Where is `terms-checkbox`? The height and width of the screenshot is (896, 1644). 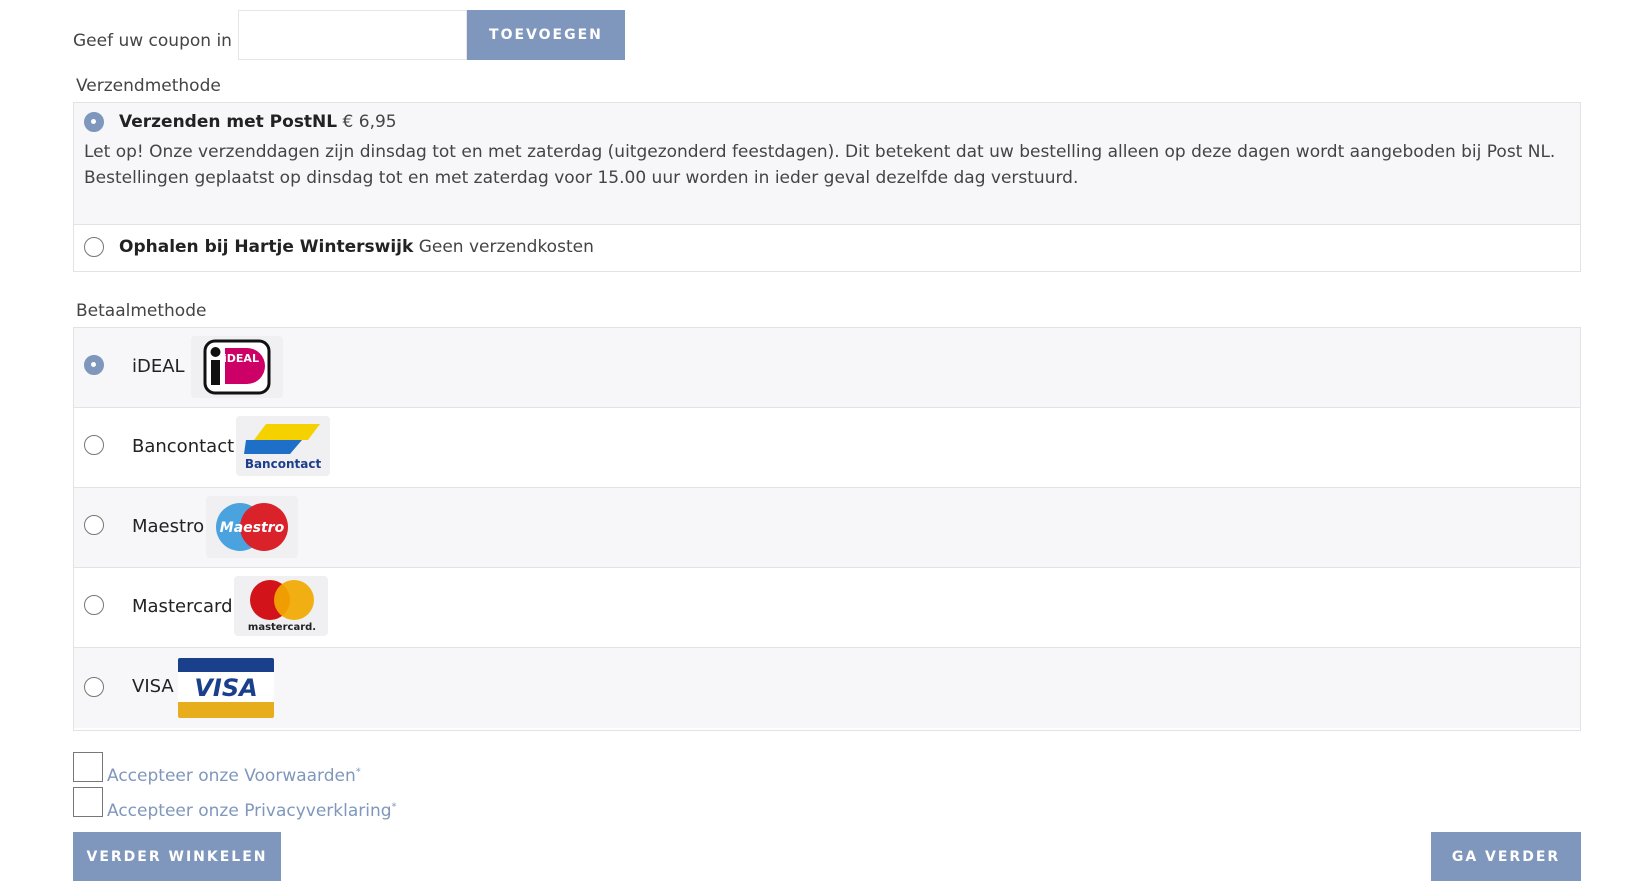
terms-checkbox is located at coordinates (88, 767).